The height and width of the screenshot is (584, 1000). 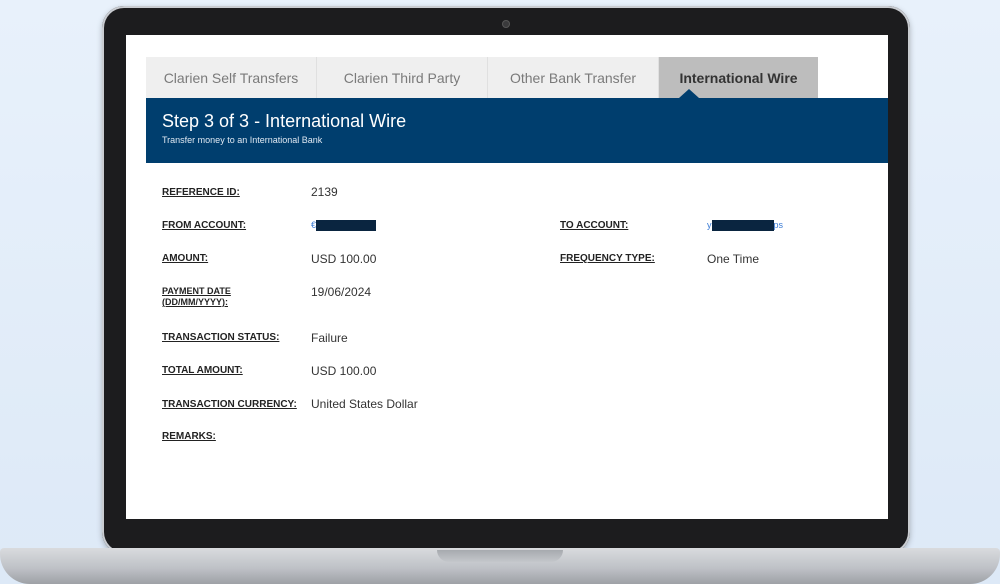 I want to click on reference-id-label: REFERENCE ID:, so click(x=201, y=192).